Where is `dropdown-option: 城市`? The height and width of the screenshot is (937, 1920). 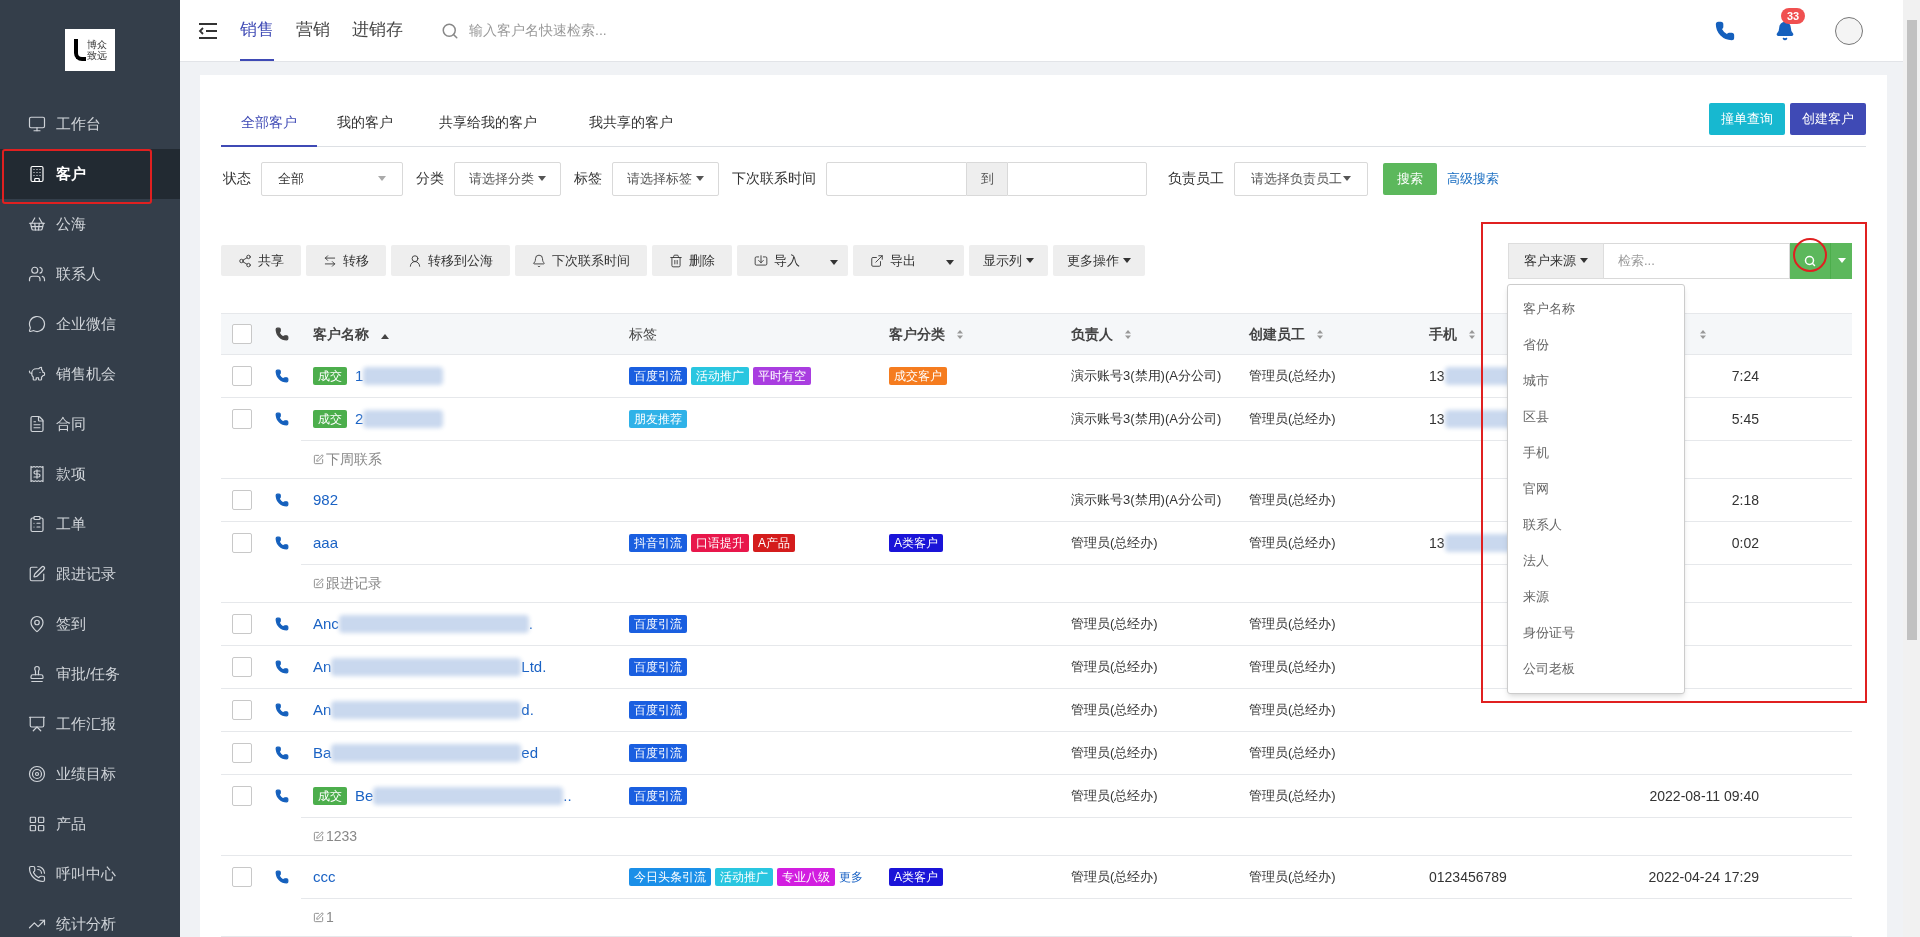 dropdown-option: 城市 is located at coordinates (1596, 380).